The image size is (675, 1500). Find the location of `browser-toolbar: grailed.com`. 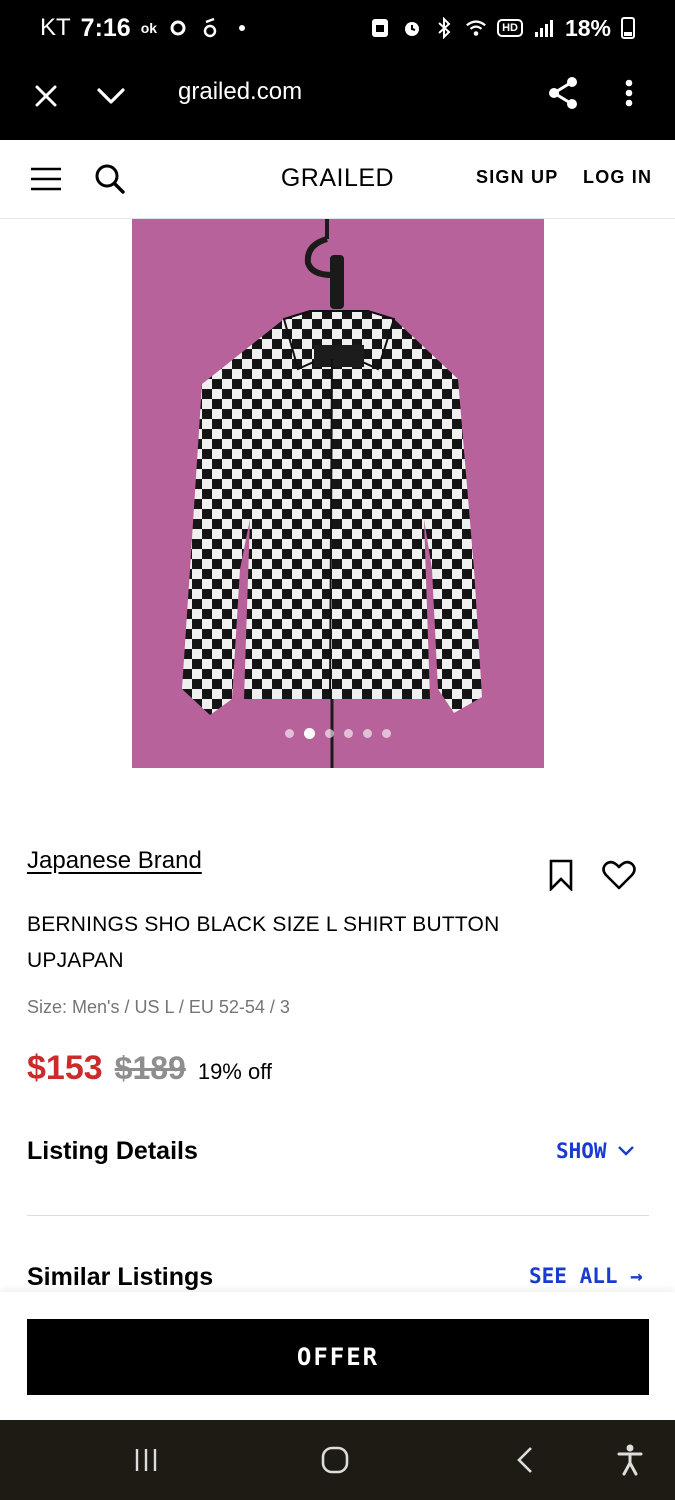

browser-toolbar: grailed.com is located at coordinates (337, 98).